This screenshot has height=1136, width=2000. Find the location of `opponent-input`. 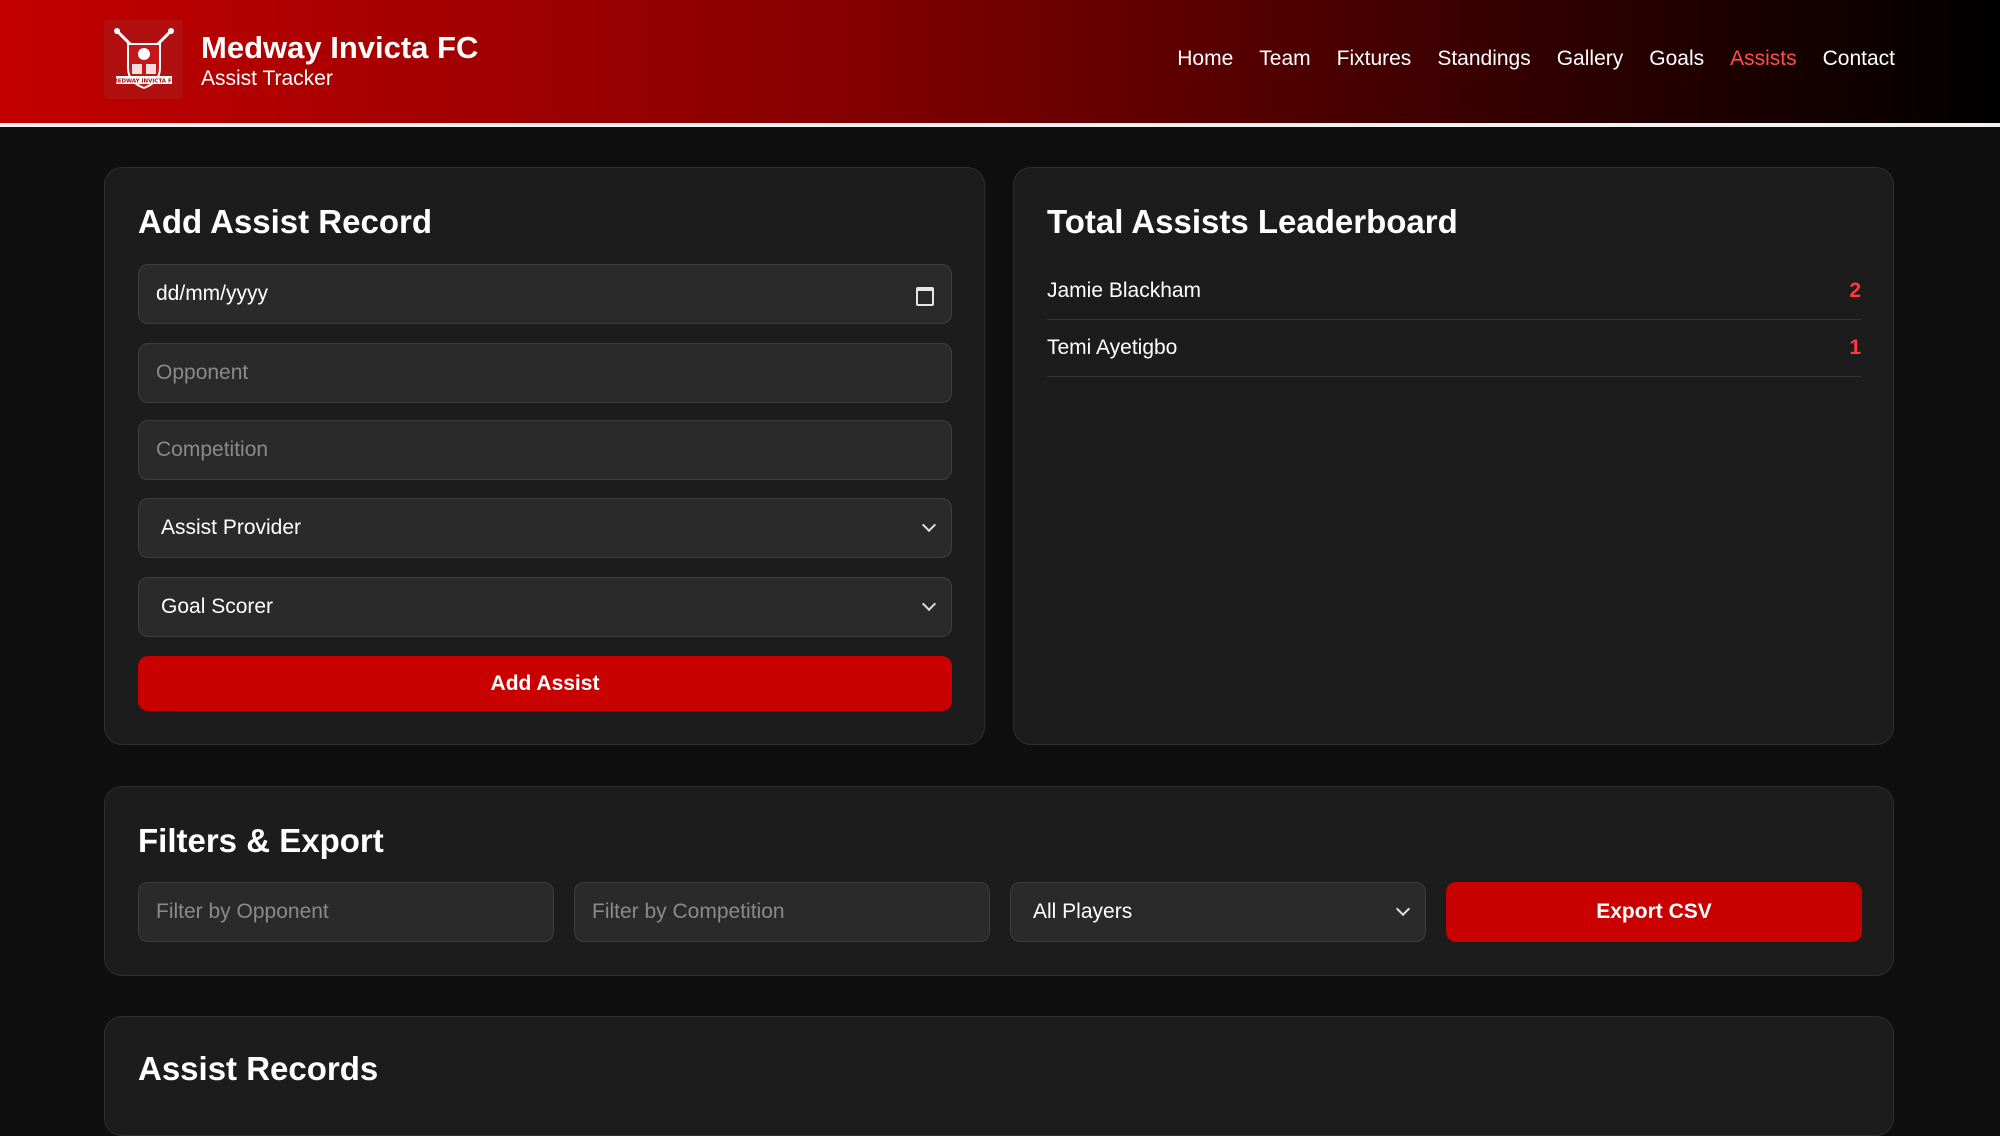

opponent-input is located at coordinates (545, 373).